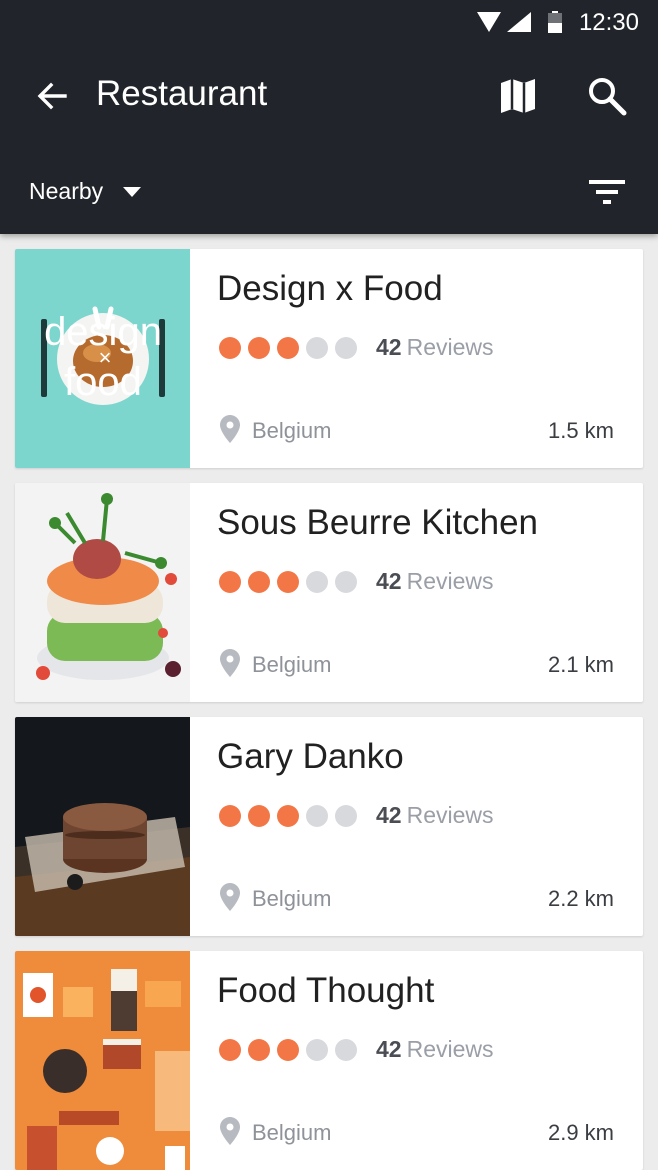 The width and height of the screenshot is (658, 1170). What do you see at coordinates (103, 382) in the screenshot?
I see `logo-text-food: food` at bounding box center [103, 382].